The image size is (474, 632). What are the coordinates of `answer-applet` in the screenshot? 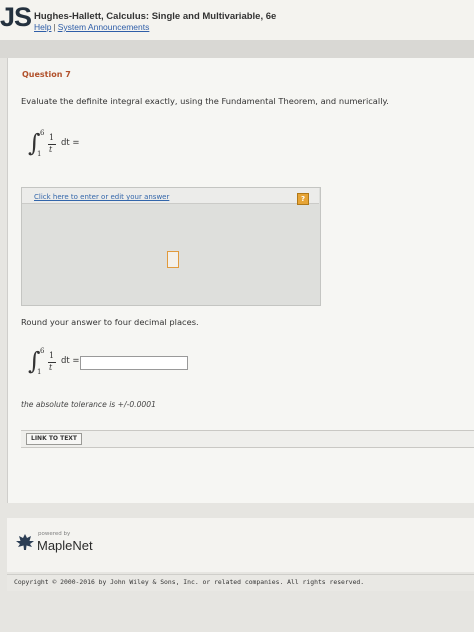 It's located at (171, 246).